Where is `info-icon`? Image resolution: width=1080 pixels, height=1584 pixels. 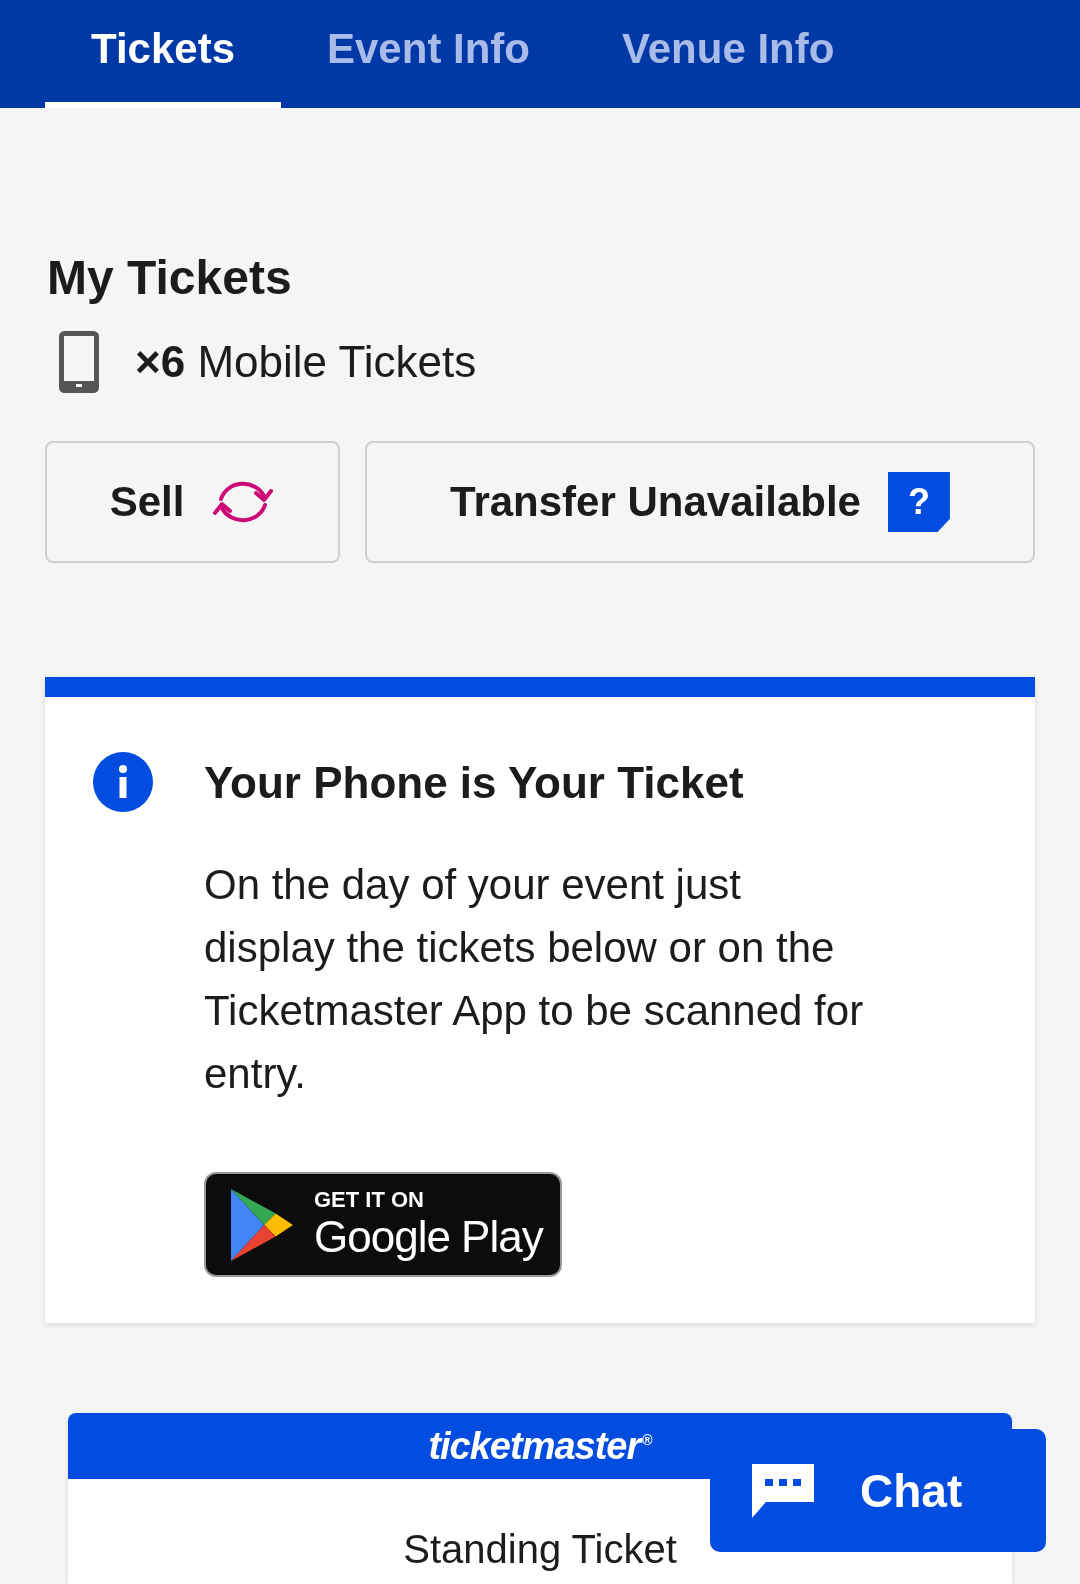 info-icon is located at coordinates (123, 782).